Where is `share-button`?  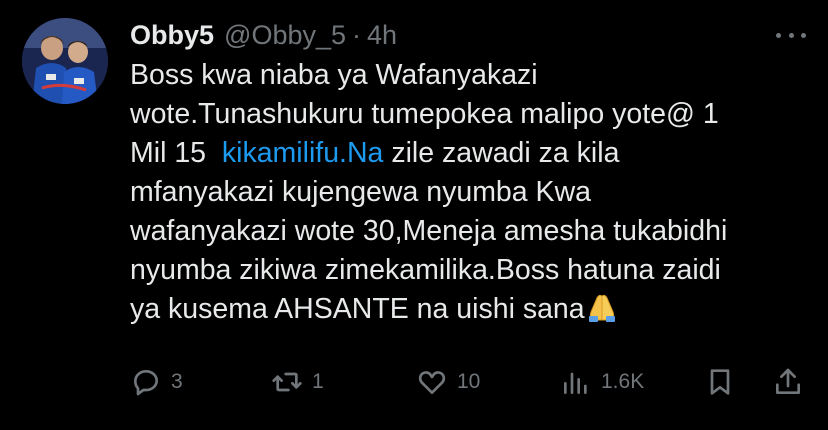
share-button is located at coordinates (788, 382).